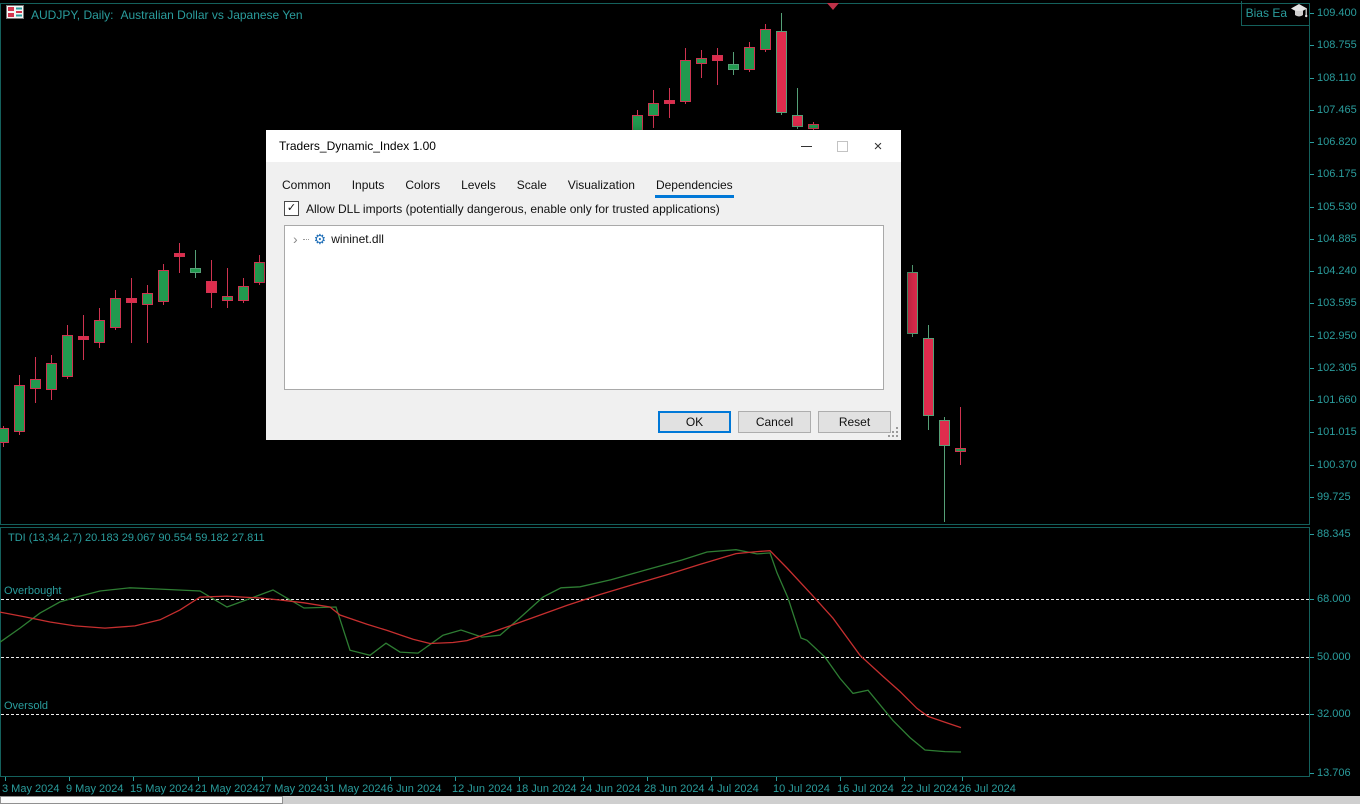 This screenshot has height=804, width=1360. Describe the element at coordinates (1312, 715) in the screenshot. I see `indicator-tick` at that location.